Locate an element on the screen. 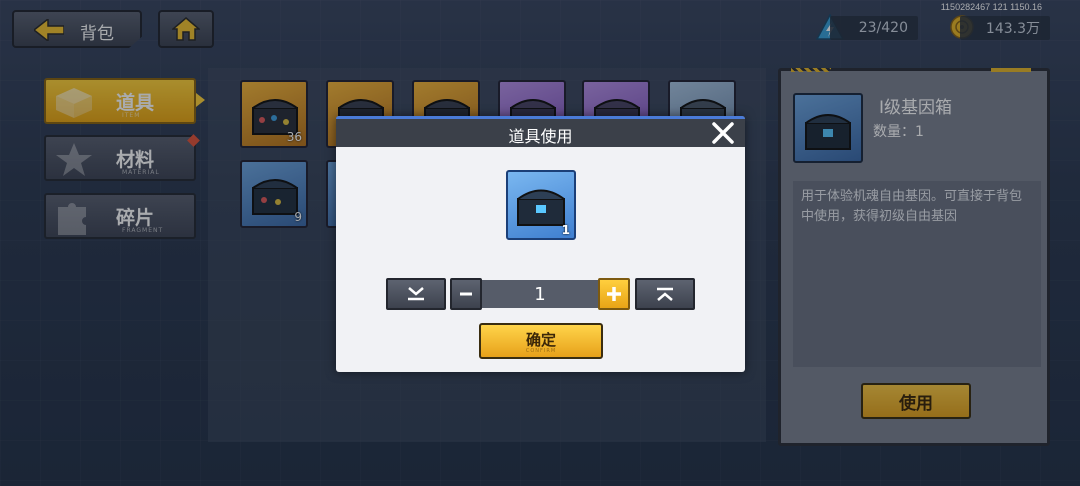  double-up-icon is located at coordinates (665, 294).